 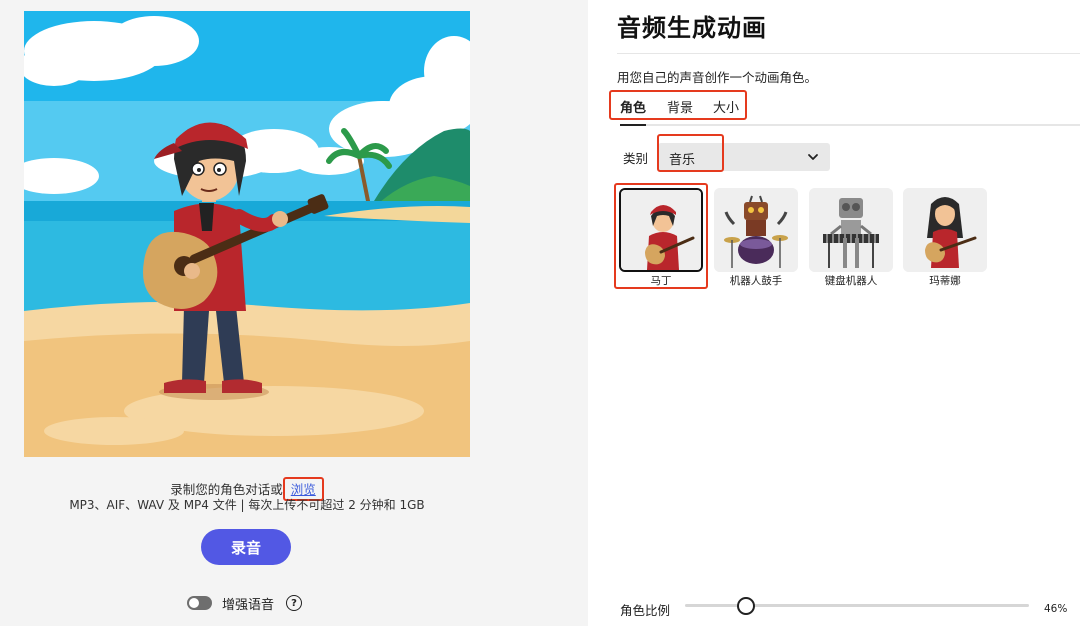 I want to click on upload-prompt-text: 录制您的角色对话或, so click(x=226, y=489).